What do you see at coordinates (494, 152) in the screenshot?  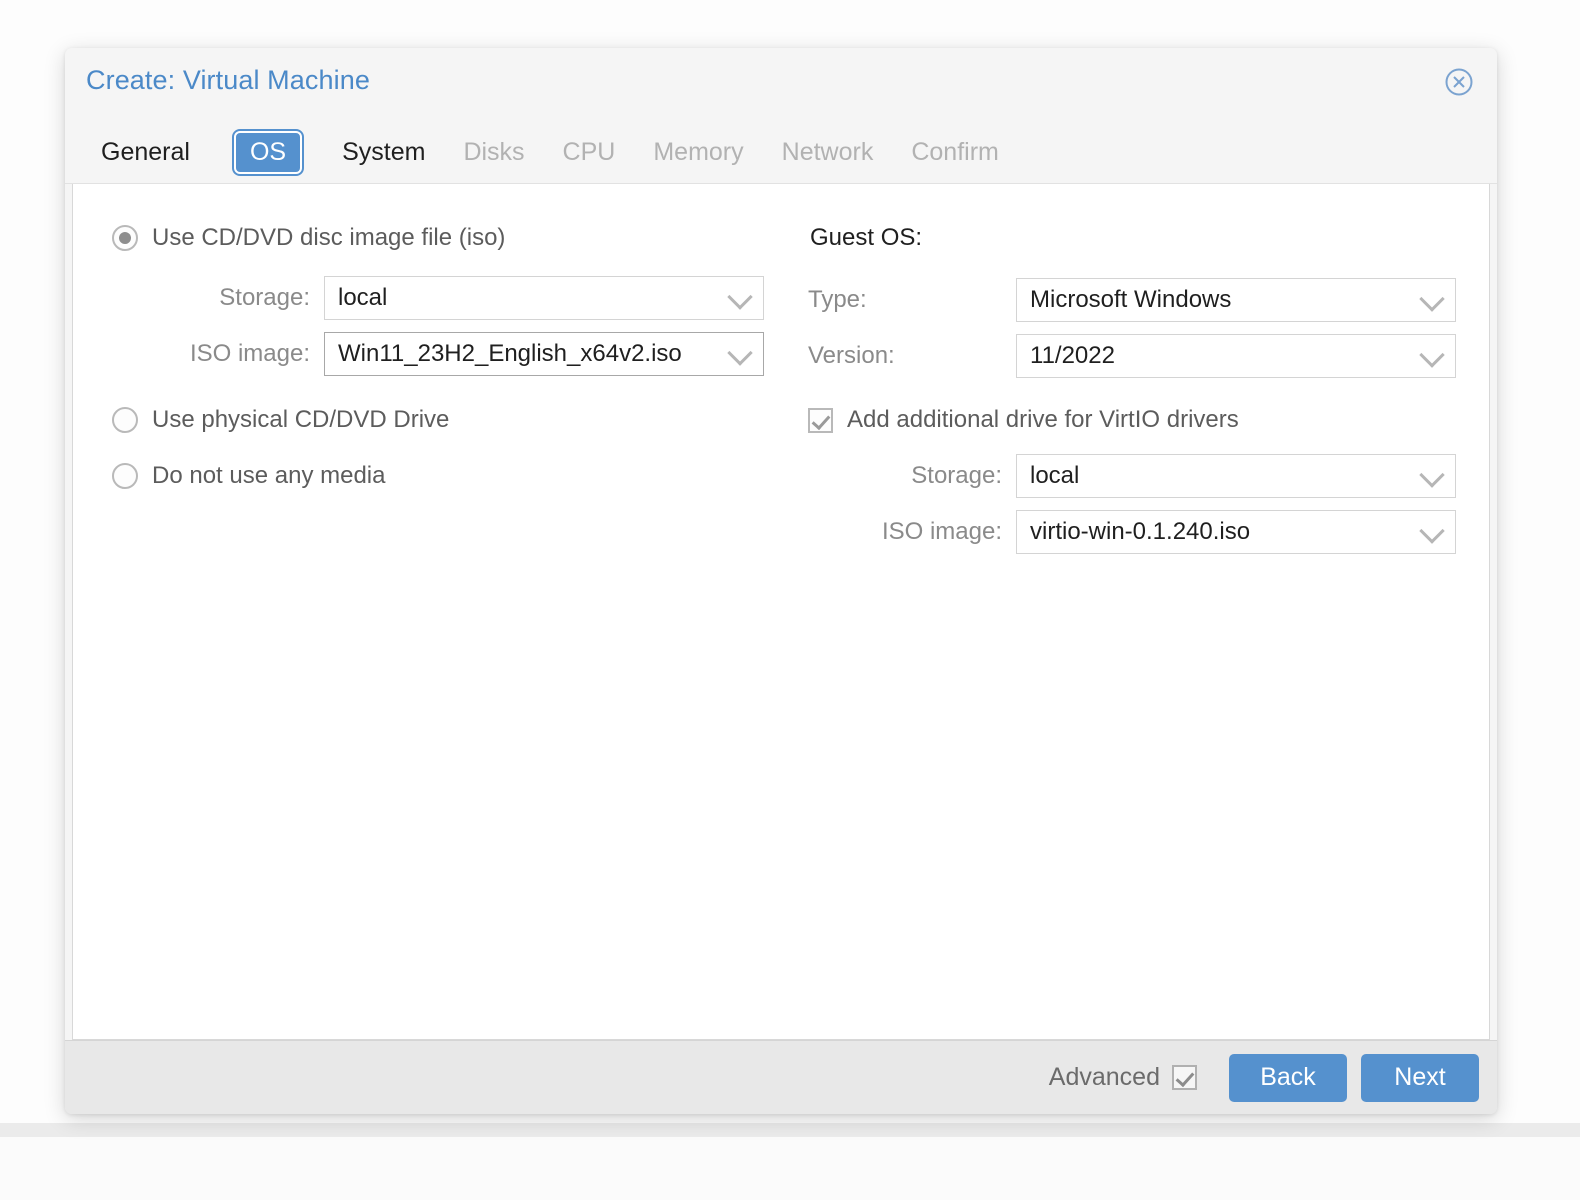 I see `tab-disks: Disks` at bounding box center [494, 152].